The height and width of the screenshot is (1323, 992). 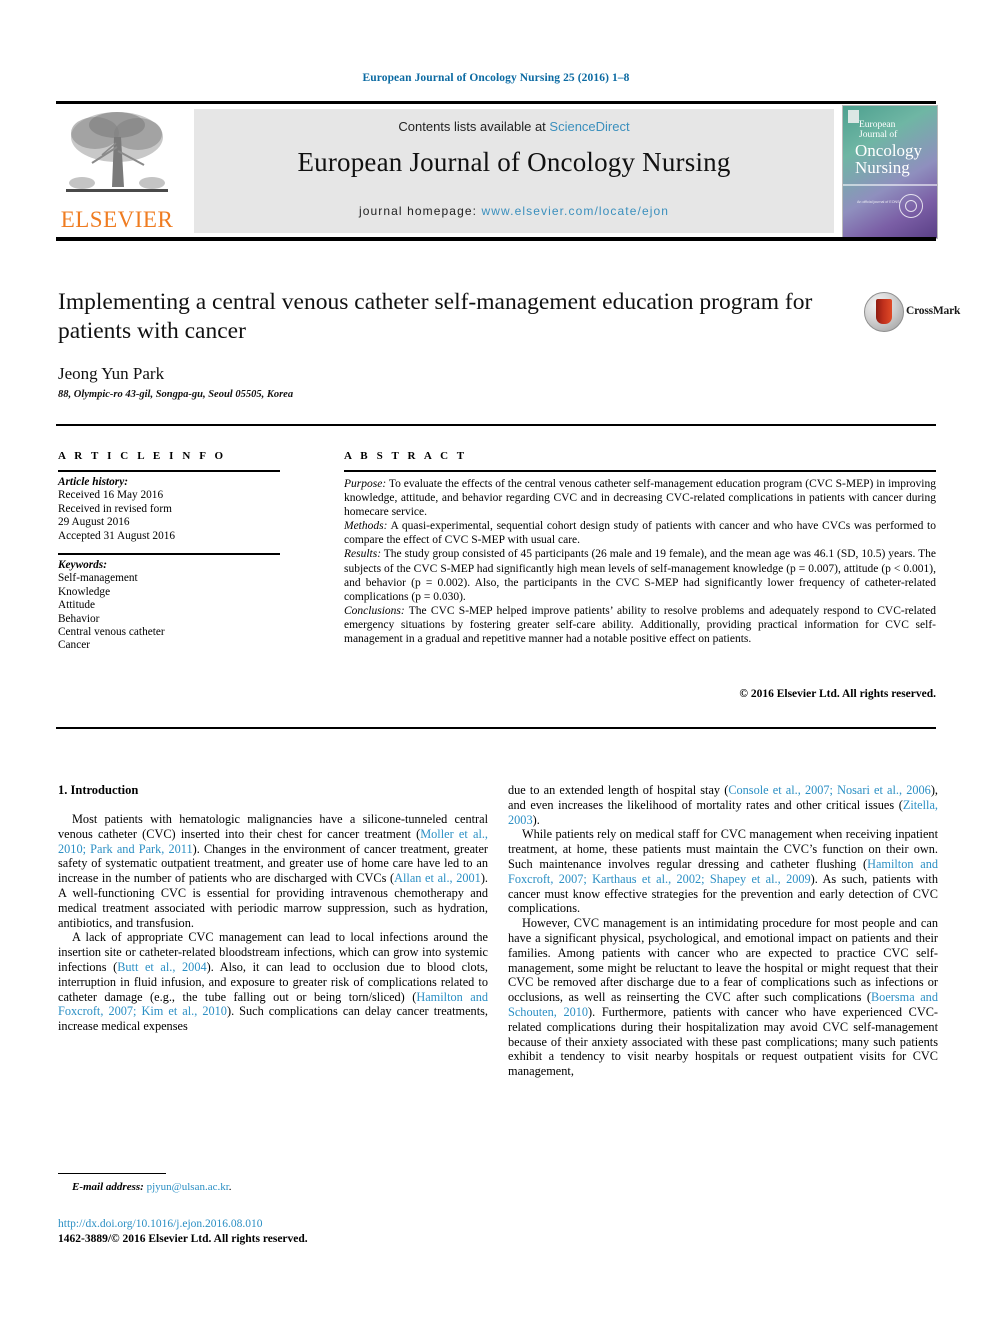 I want to click on cover-line-1: European Journal of, so click(x=878, y=130).